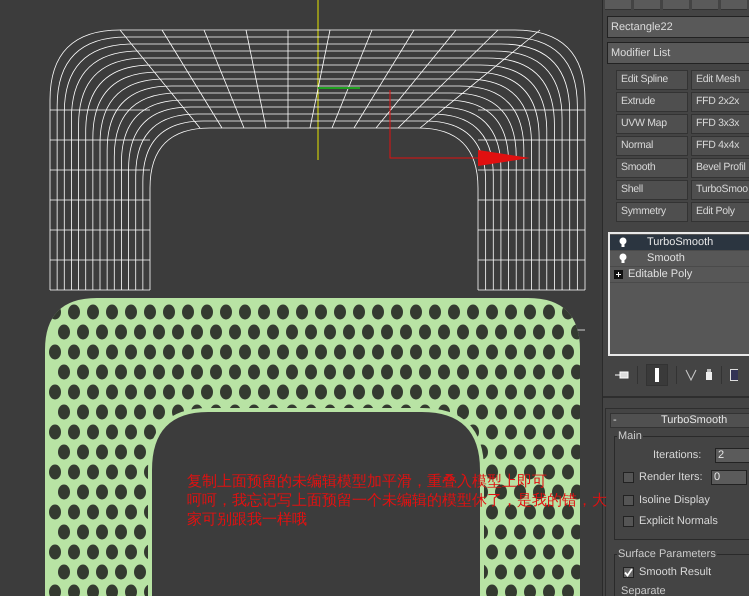 The image size is (749, 596). Describe the element at coordinates (677, 455) in the screenshot. I see `iterations-label: Iterations:` at that location.